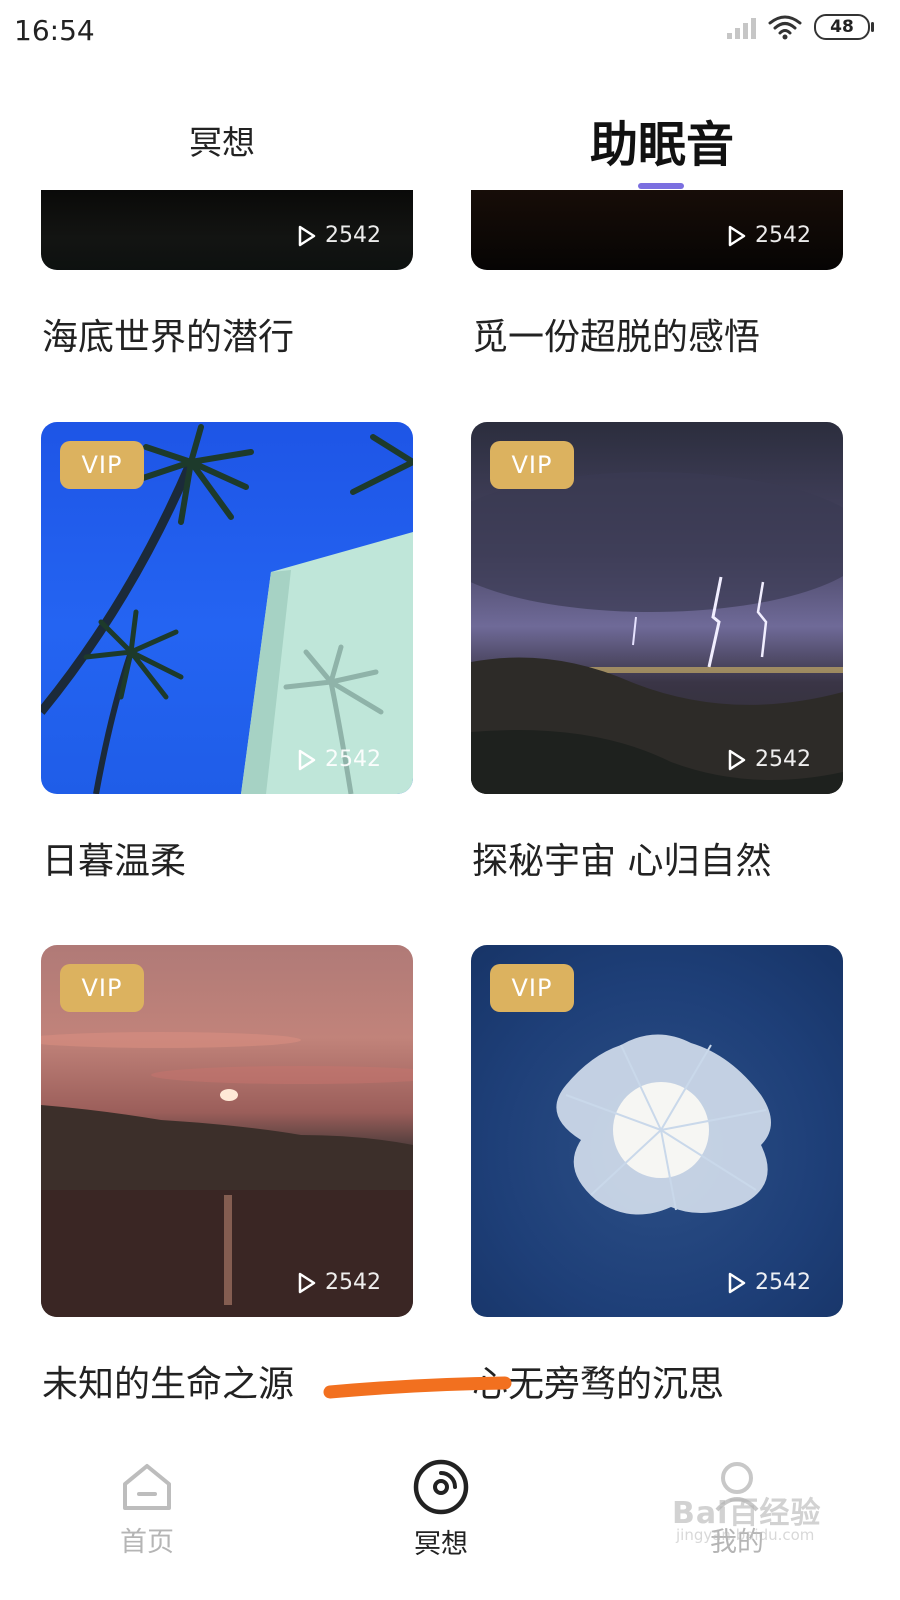 This screenshot has width=900, height=1600. I want to click on card-title: 心无旁骛的沉思, so click(598, 1381).